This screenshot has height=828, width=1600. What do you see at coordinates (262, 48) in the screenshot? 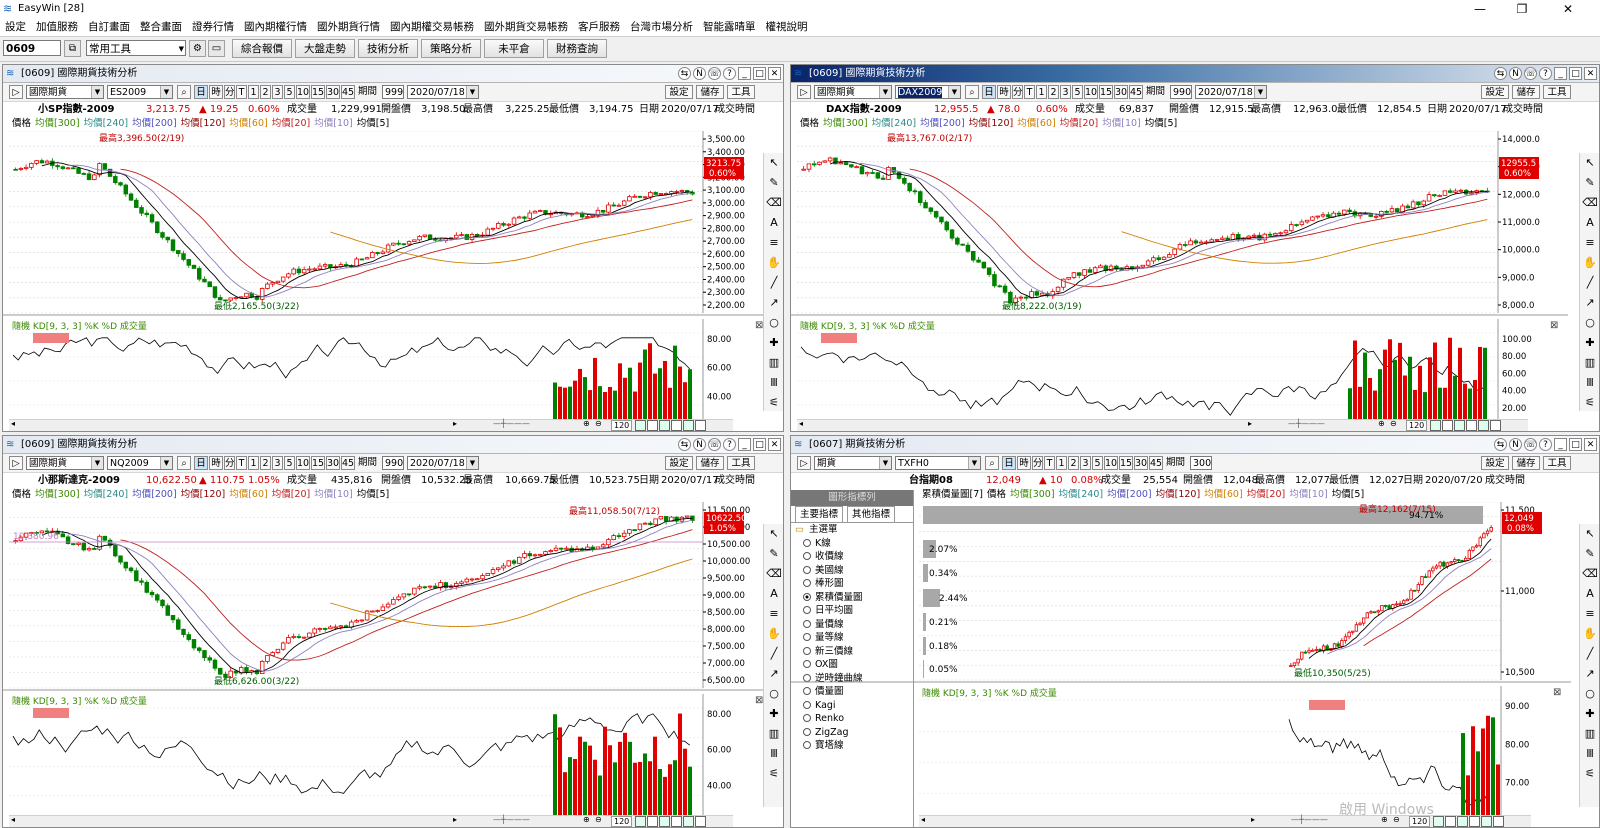
I see `toolbar-btn-quote: 綜合報價` at bounding box center [262, 48].